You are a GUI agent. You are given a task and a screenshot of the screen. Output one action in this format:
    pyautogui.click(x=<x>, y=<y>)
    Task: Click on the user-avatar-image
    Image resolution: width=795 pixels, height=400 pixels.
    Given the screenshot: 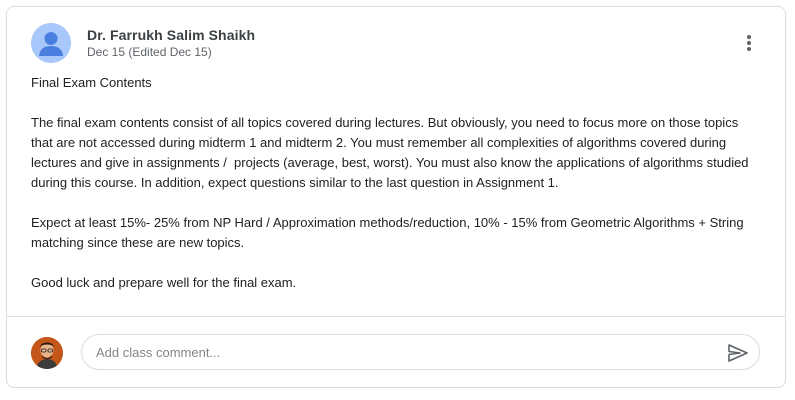 What is the action you would take?
    pyautogui.click(x=47, y=353)
    